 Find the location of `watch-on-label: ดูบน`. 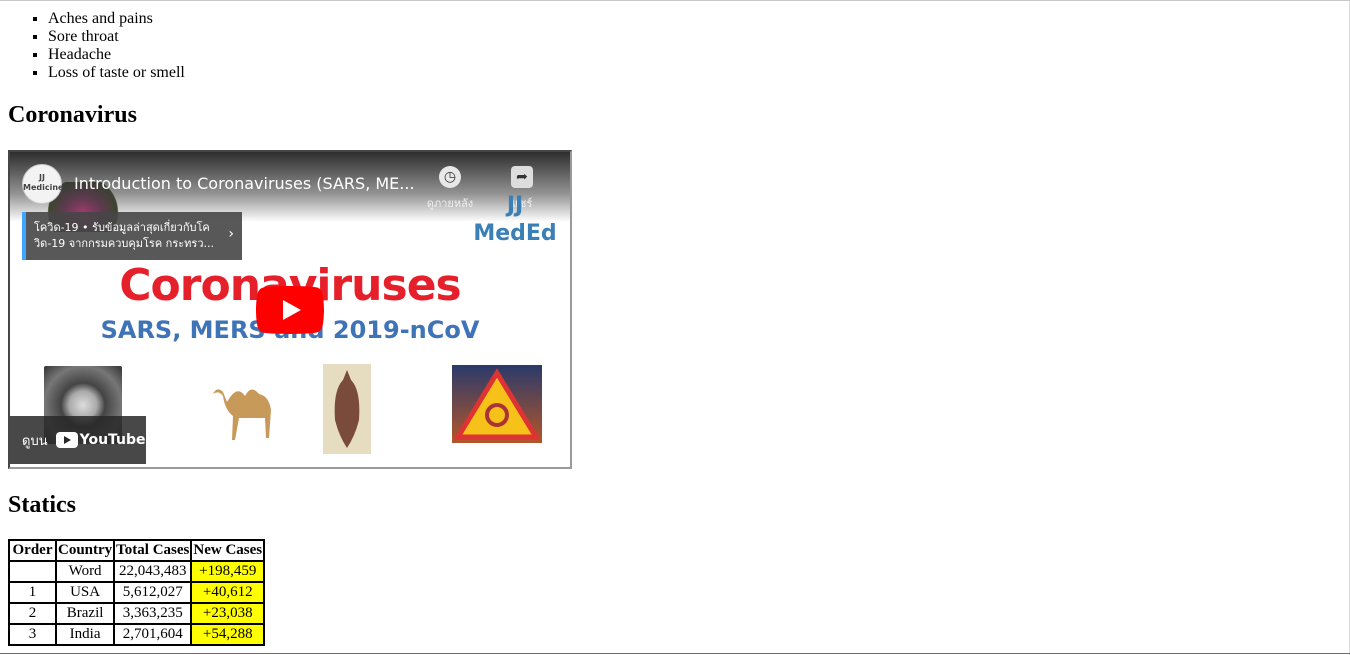

watch-on-label: ดูบน is located at coordinates (35, 441).